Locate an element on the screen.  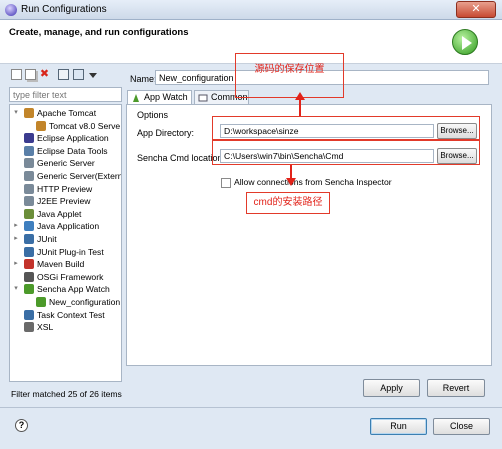
j2ee-icon is located at coordinates (29, 201).